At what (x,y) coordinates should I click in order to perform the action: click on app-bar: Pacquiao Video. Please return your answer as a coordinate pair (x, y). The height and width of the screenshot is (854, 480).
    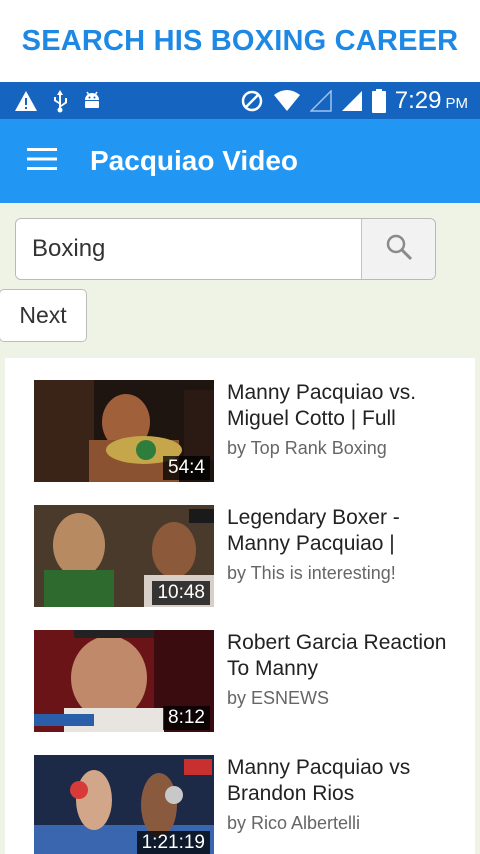
    Looking at the image, I should click on (240, 161).